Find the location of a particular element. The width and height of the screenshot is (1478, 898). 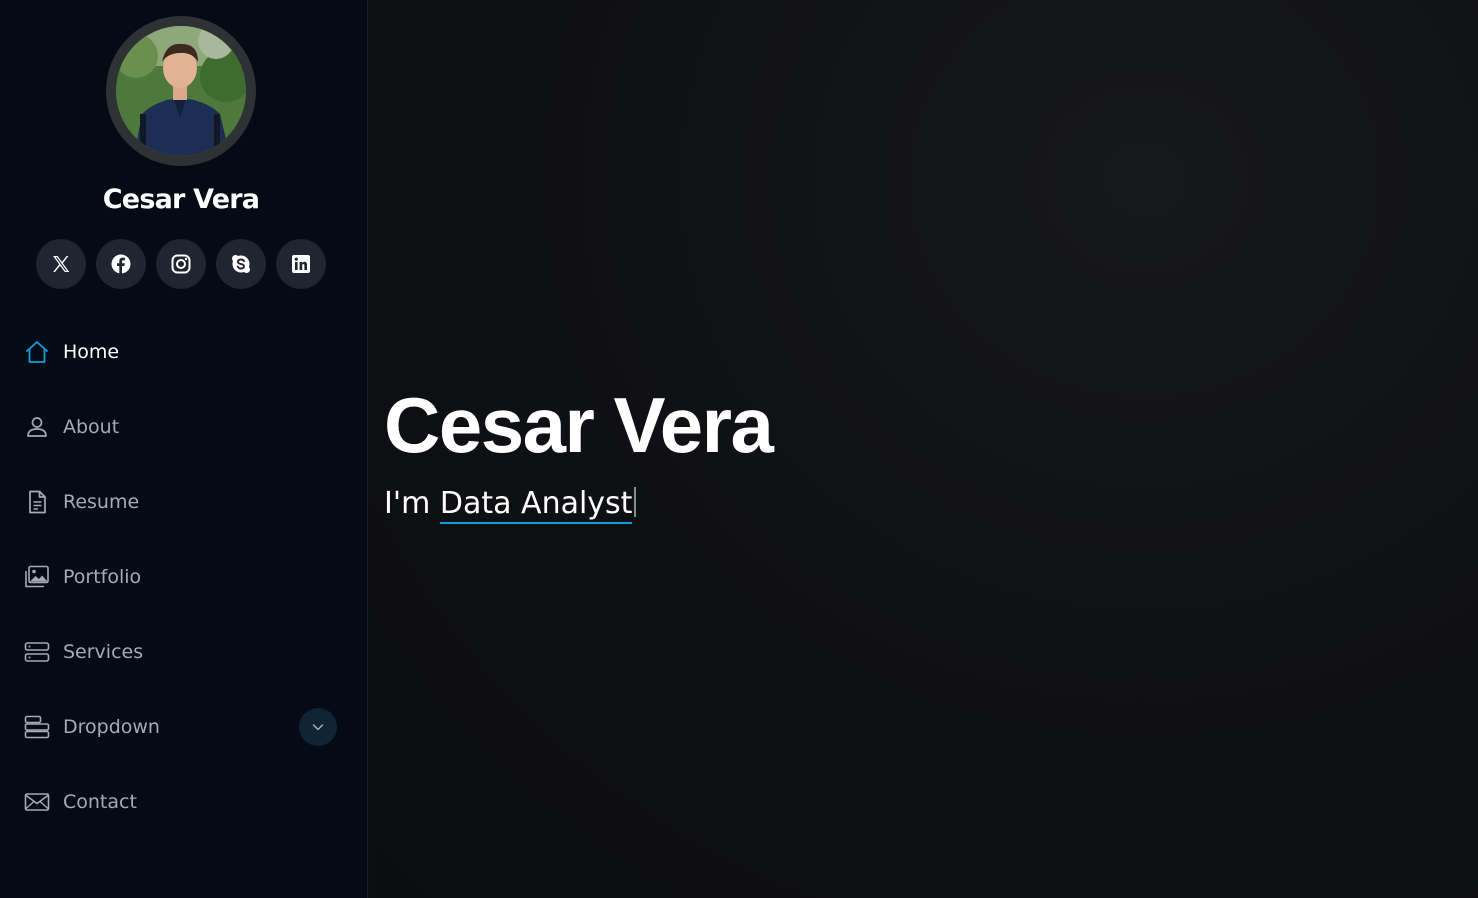

hero-title: Cesar Vera is located at coordinates (579, 425).